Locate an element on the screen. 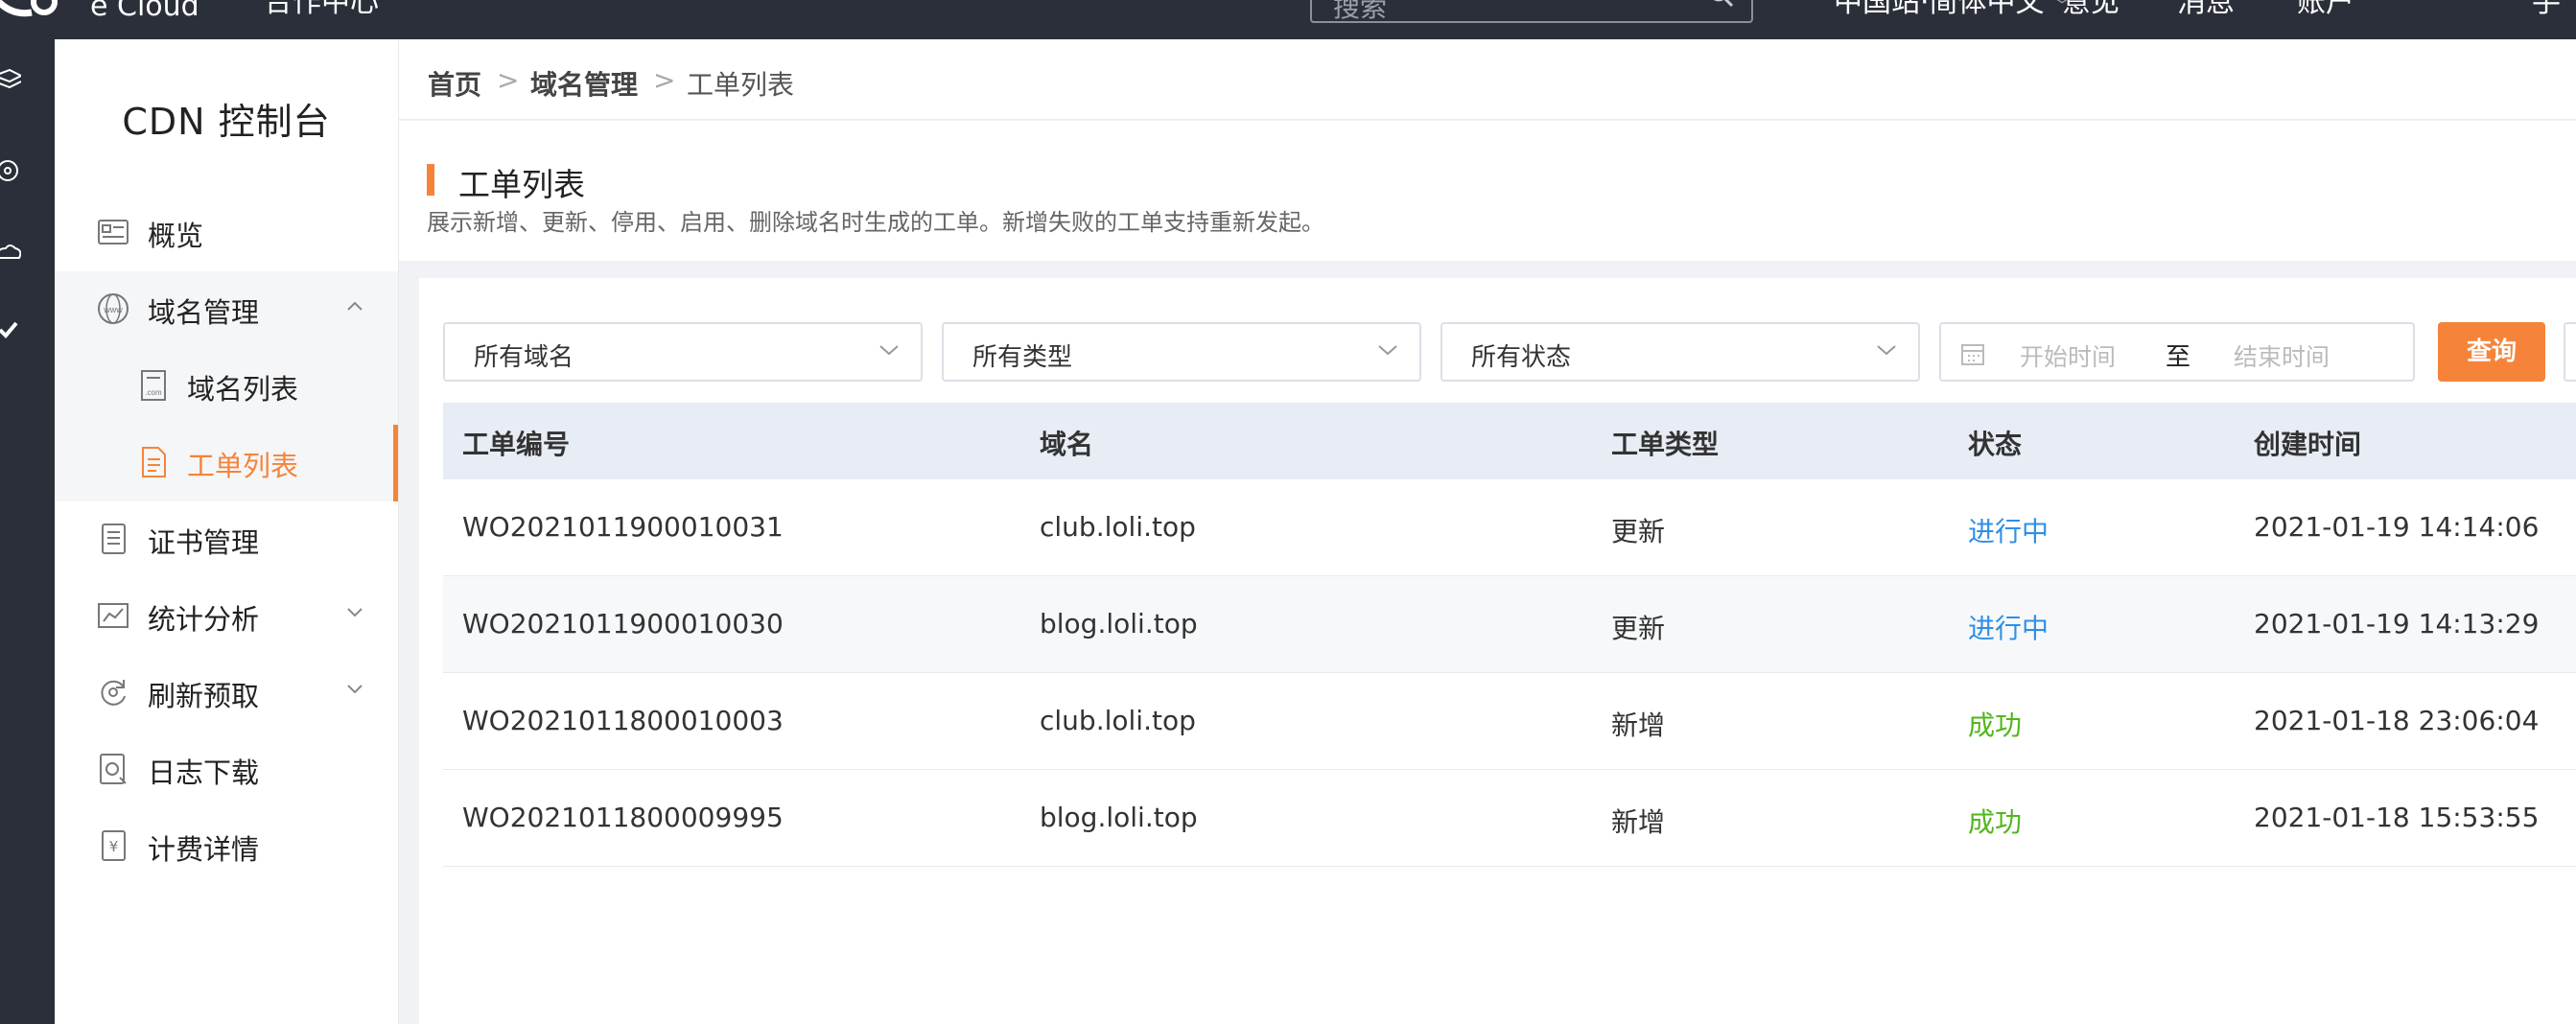 The height and width of the screenshot is (1024, 2576). column-header-created-time: 创建时间 is located at coordinates (2308, 444).